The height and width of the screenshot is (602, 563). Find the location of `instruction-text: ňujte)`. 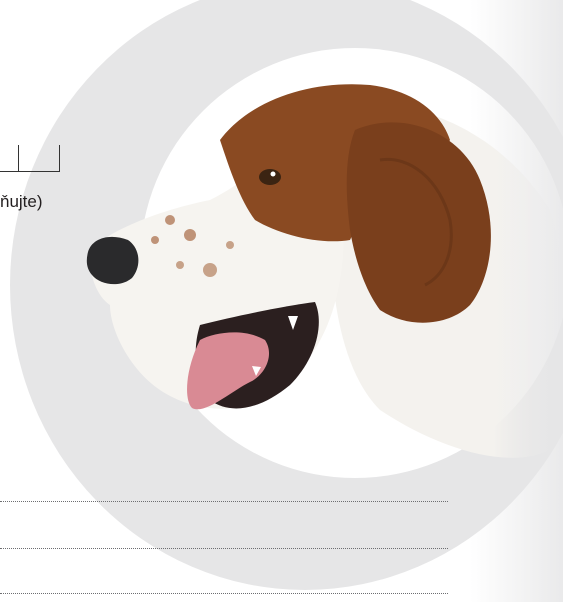

instruction-text: ňujte) is located at coordinates (21, 201).